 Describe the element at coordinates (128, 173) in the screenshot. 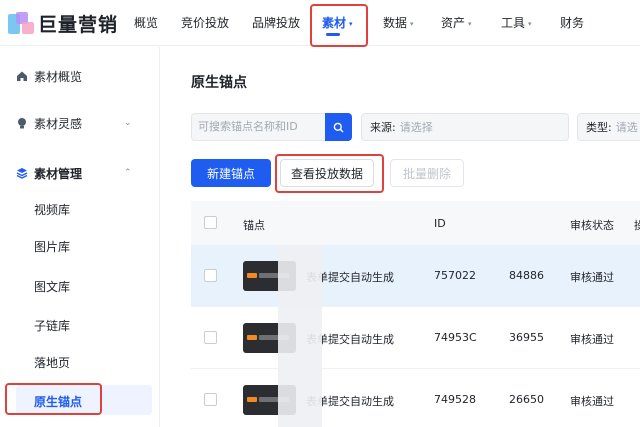

I see `chevron-up-icon: ⌃` at that location.